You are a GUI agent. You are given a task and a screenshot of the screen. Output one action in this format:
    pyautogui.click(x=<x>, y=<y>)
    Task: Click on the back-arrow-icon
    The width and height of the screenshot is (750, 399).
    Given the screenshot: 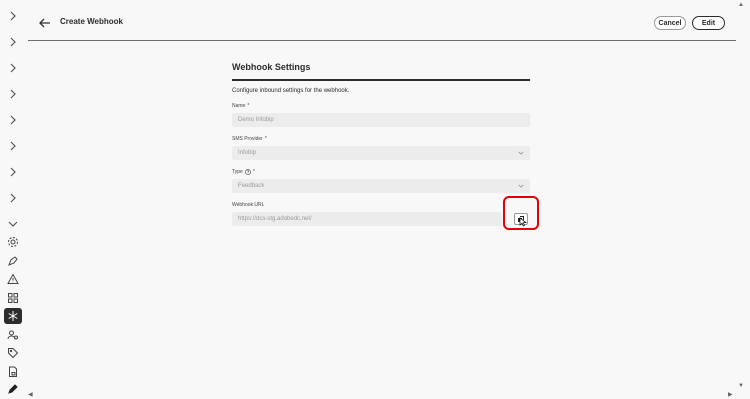 What is the action you would take?
    pyautogui.click(x=45, y=23)
    